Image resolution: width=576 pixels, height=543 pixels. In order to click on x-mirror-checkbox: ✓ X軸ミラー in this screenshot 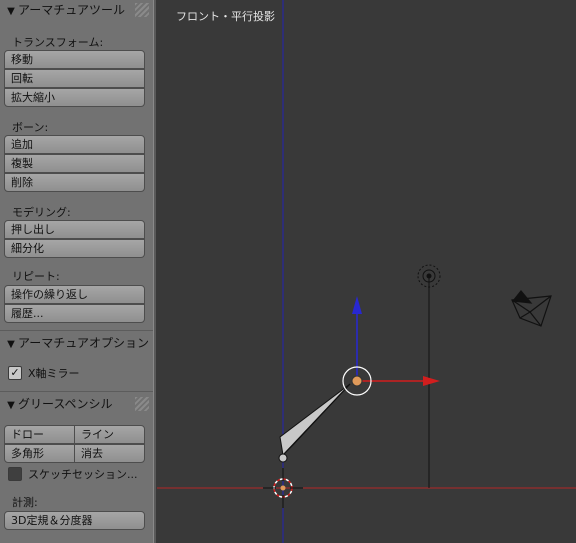, I will do `click(44, 374)`.